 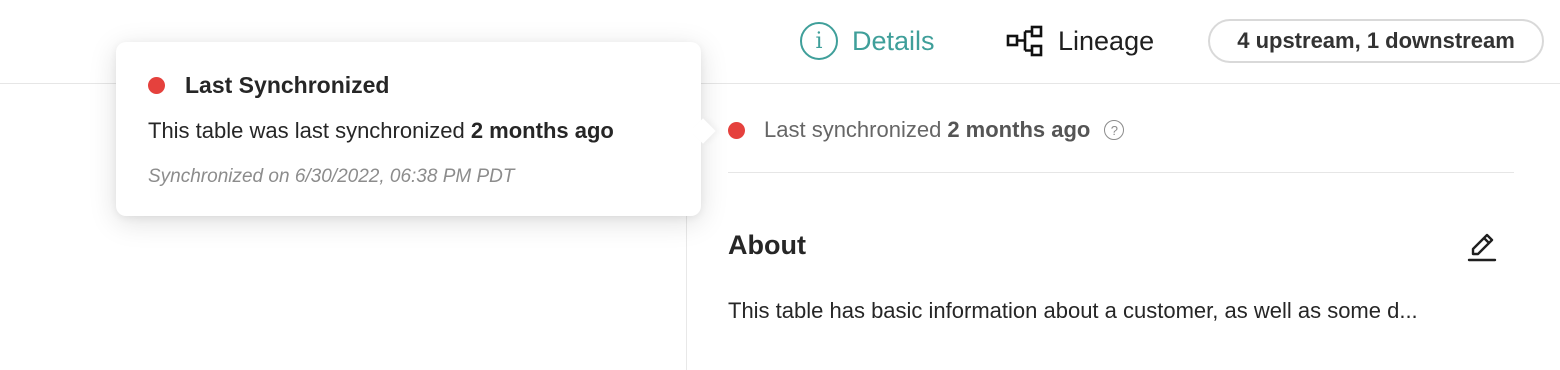 I want to click on tooltip-header: Last Synchronized, so click(x=268, y=85).